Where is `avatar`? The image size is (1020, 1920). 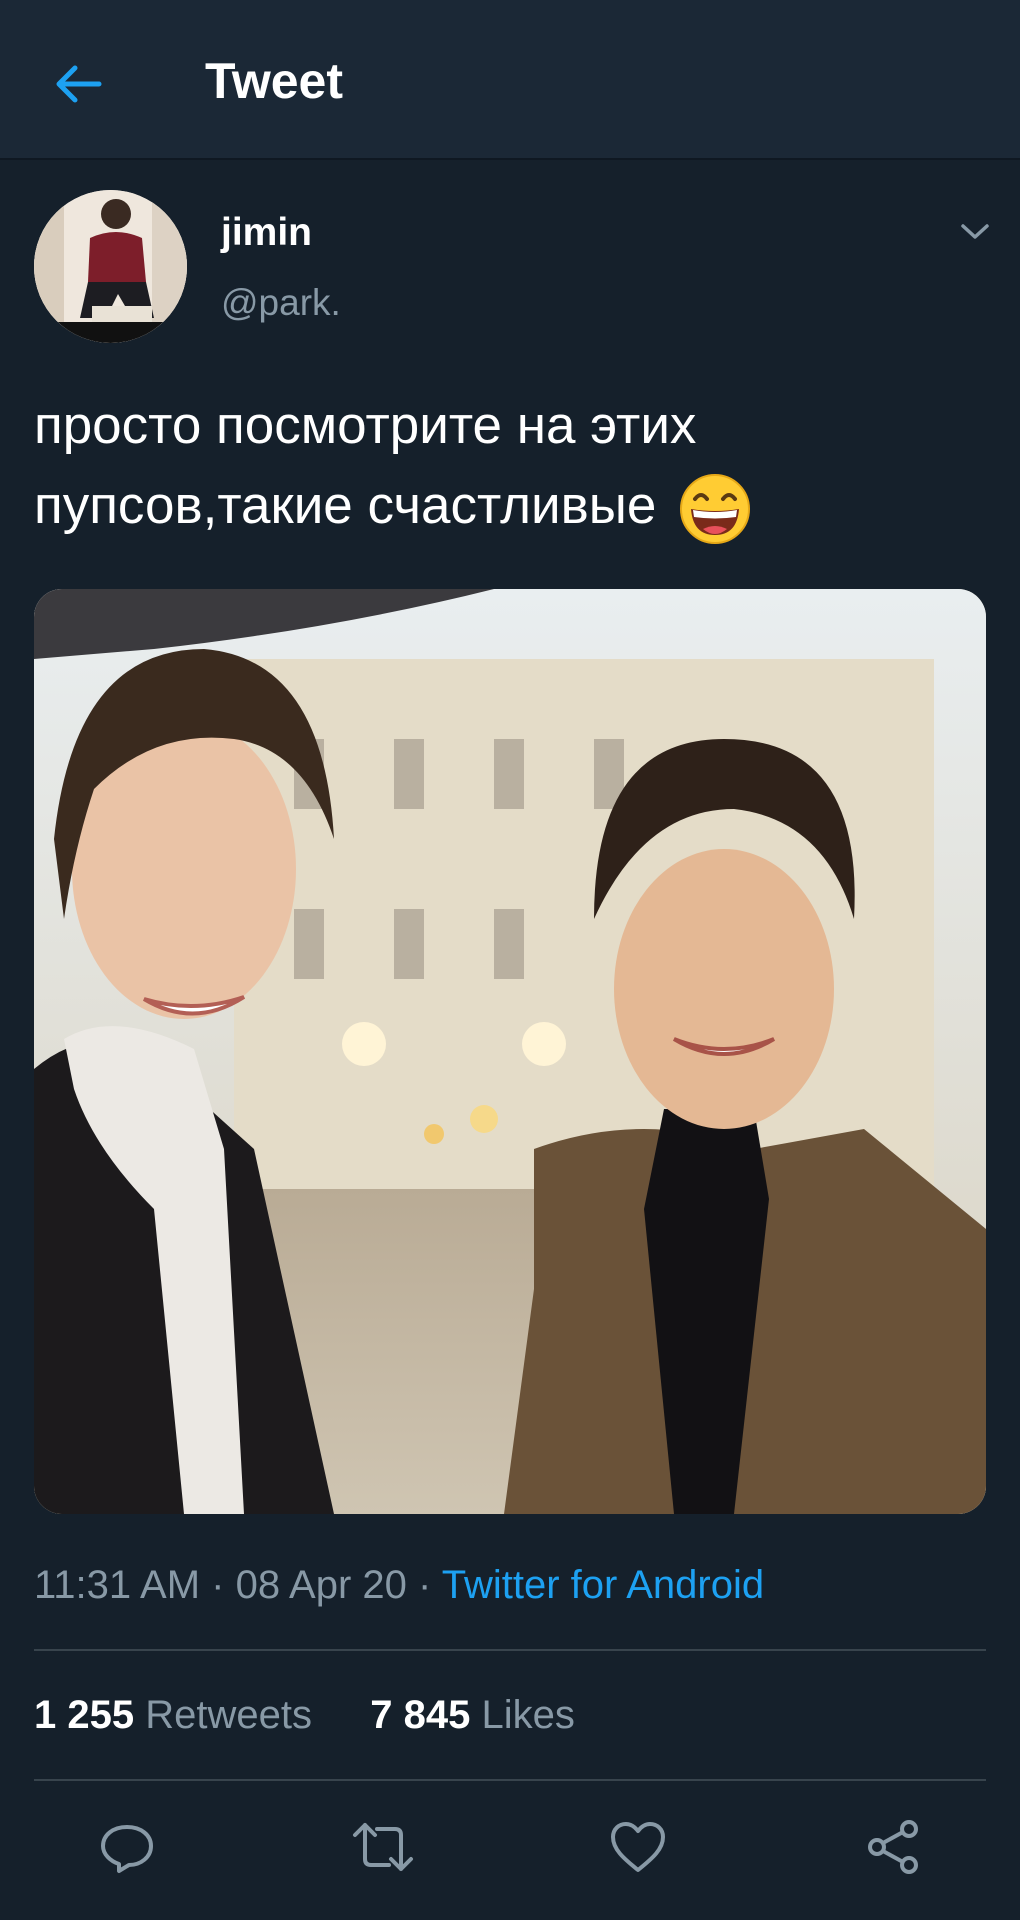
avatar is located at coordinates (110, 266).